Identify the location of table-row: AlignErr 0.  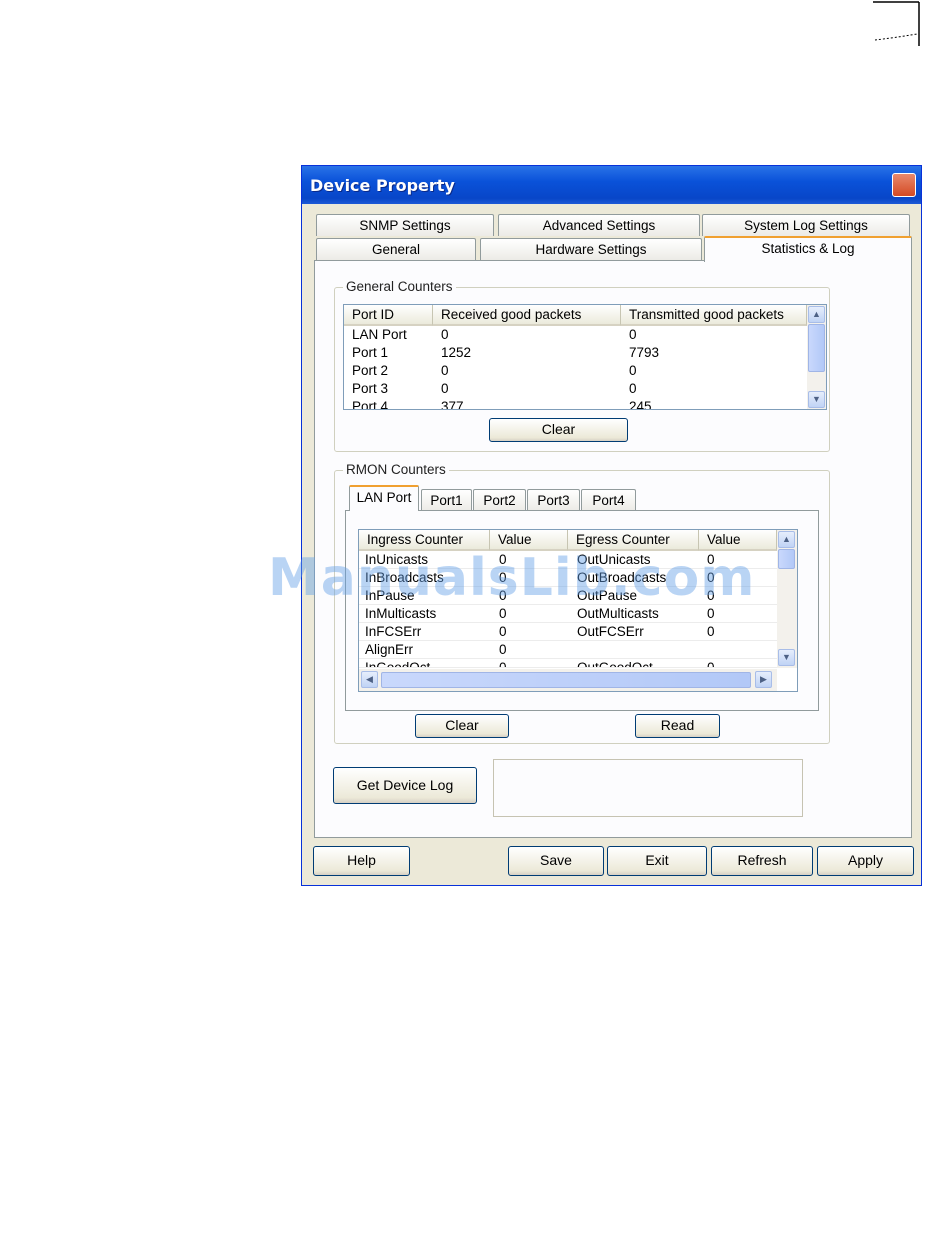
(568, 650).